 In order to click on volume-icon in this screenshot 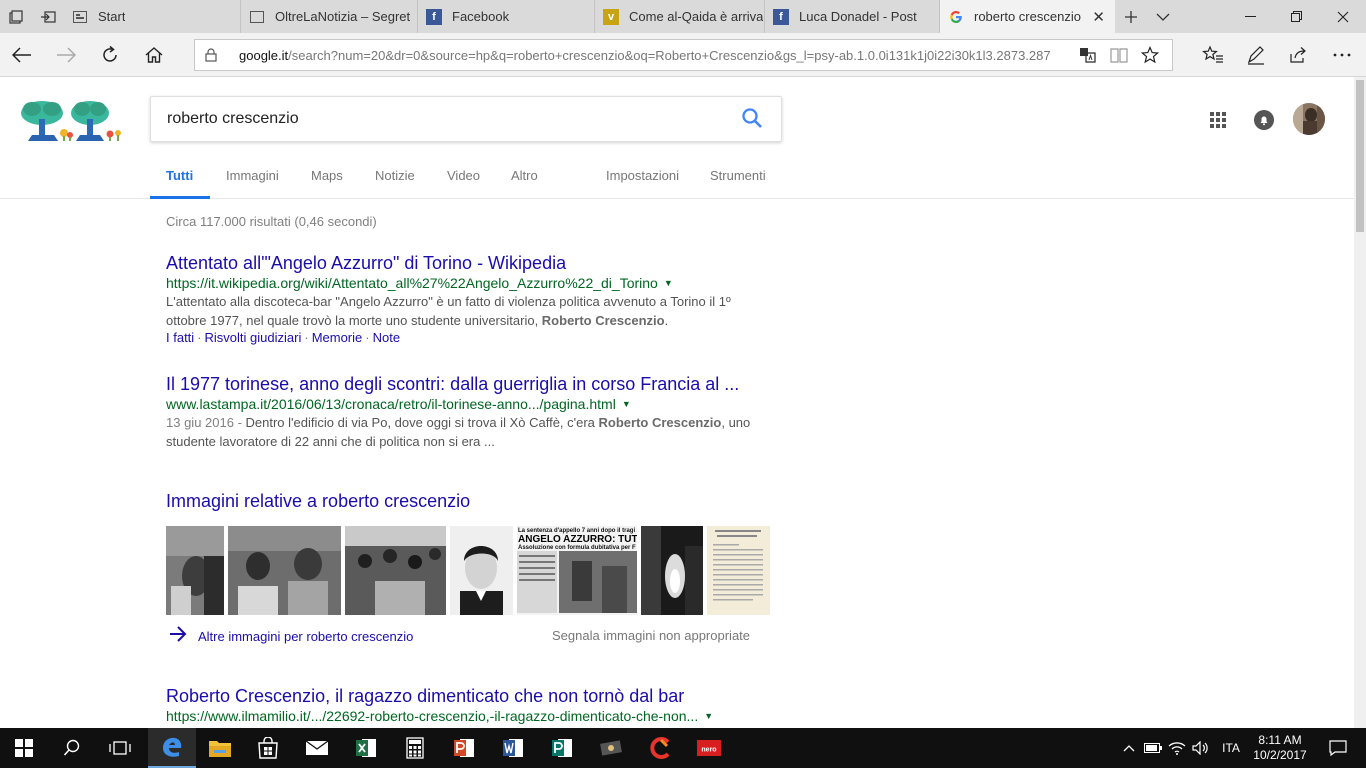, I will do `click(1201, 748)`.